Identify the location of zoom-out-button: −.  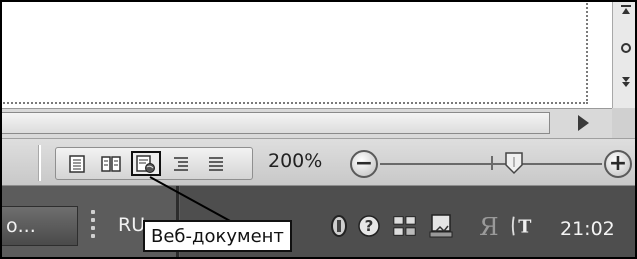
(364, 164).